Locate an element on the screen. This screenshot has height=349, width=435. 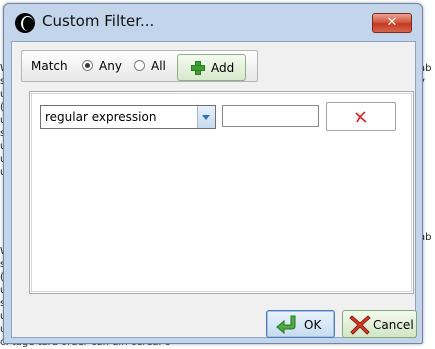
cancel-button-label: Cancel is located at coordinates (393, 325).